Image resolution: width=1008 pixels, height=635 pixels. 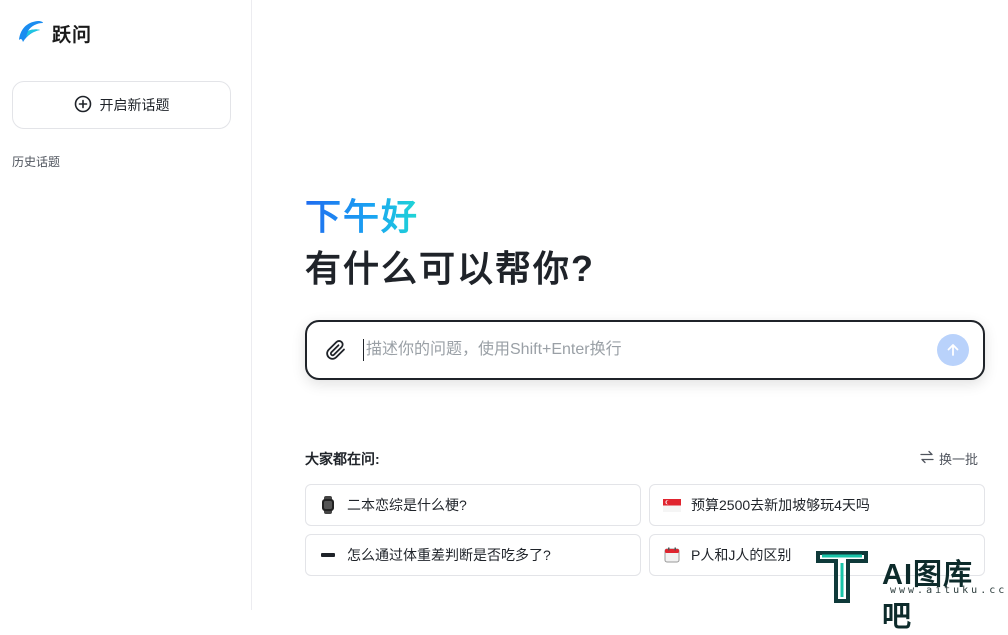 I want to click on new-topic-button: 开启新话题, so click(x=121, y=105).